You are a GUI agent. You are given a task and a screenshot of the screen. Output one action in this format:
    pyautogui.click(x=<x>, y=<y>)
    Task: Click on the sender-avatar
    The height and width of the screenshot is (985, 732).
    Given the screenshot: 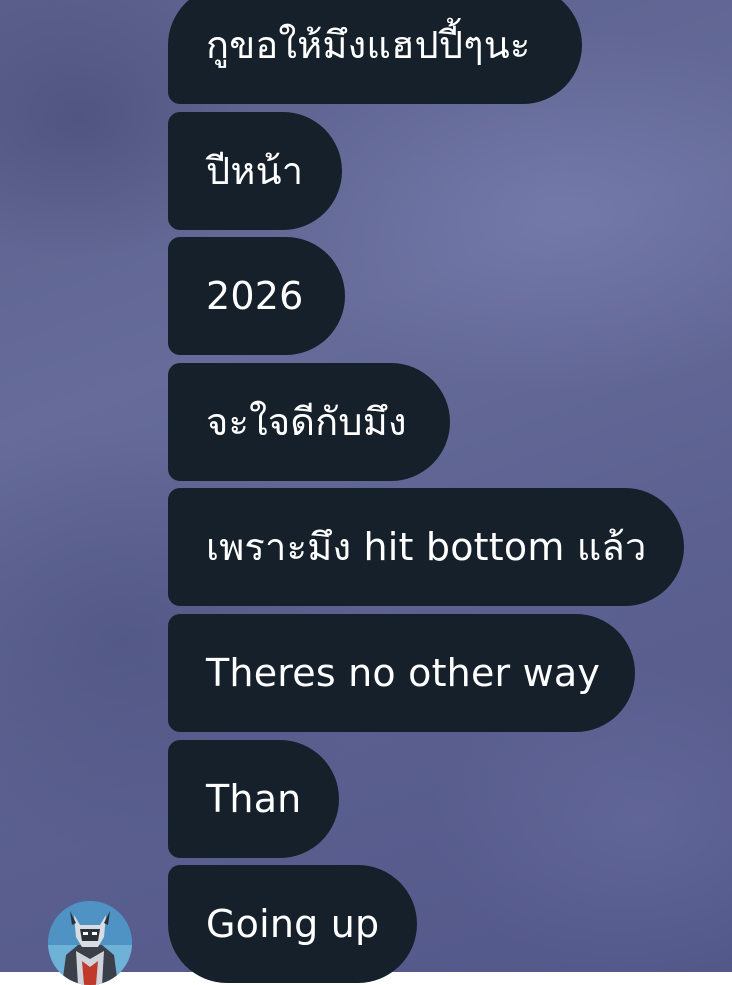 What is the action you would take?
    pyautogui.click(x=90, y=943)
    